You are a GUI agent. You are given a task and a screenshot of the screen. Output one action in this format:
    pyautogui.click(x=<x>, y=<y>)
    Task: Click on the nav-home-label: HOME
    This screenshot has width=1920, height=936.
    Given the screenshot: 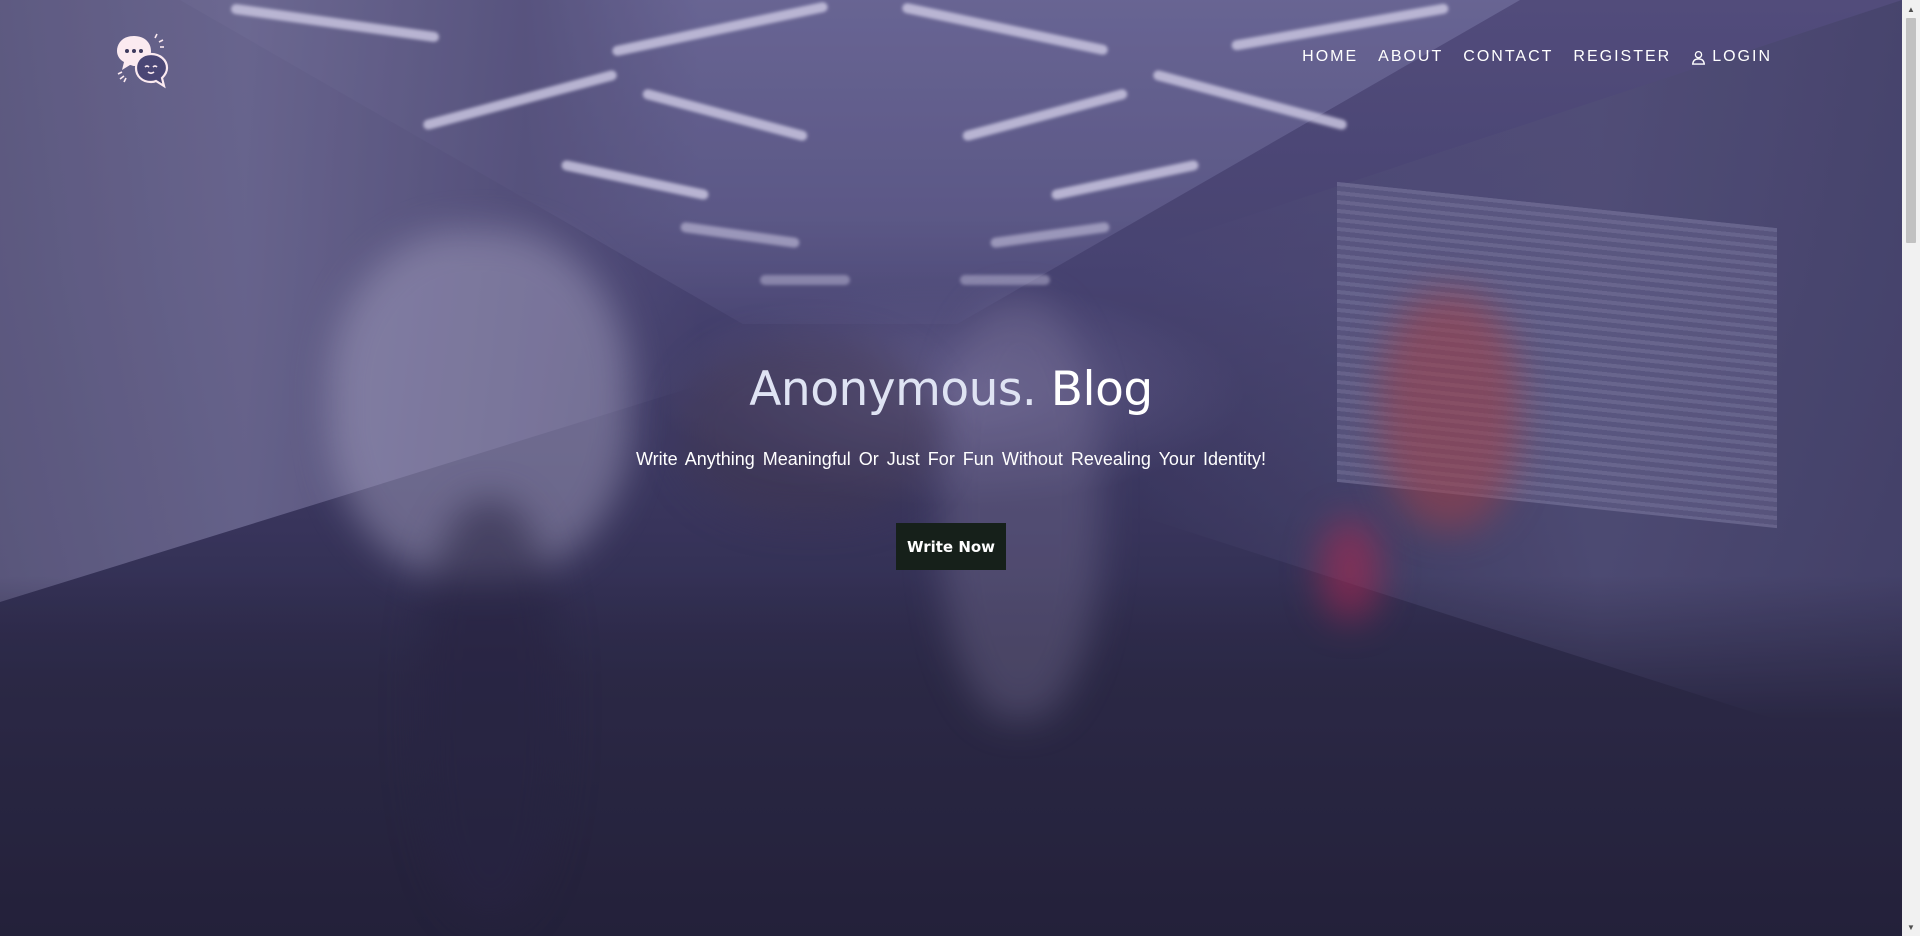 What is the action you would take?
    pyautogui.click(x=1330, y=56)
    